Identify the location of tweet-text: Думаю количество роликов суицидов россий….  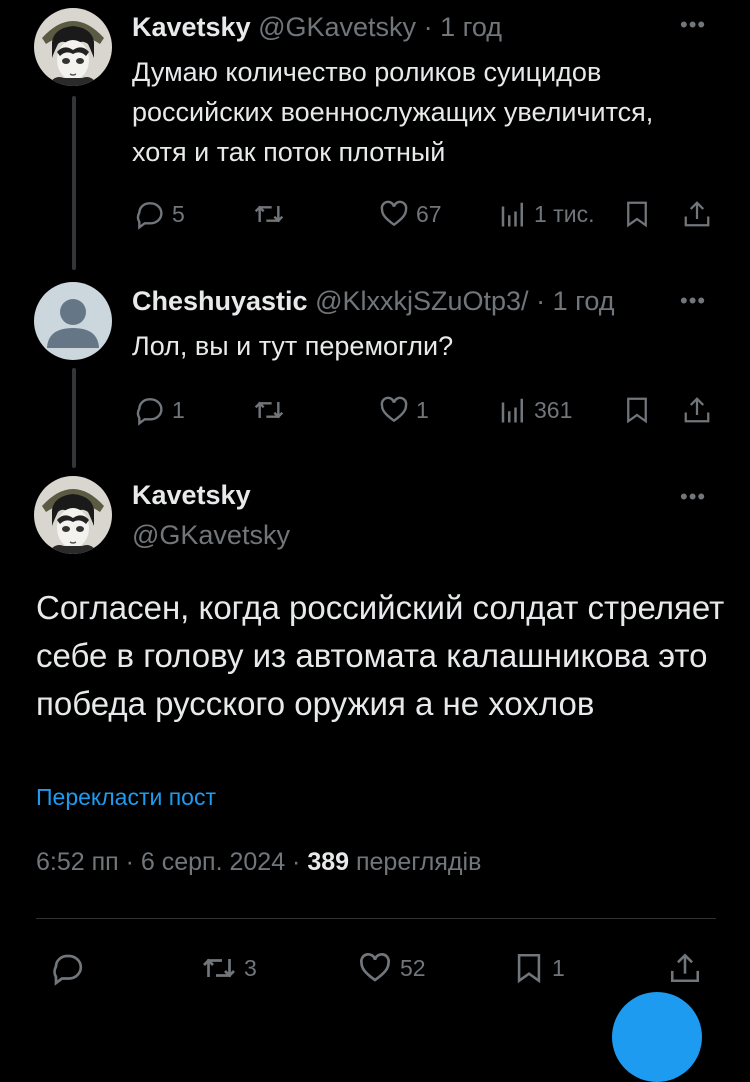
(393, 112).